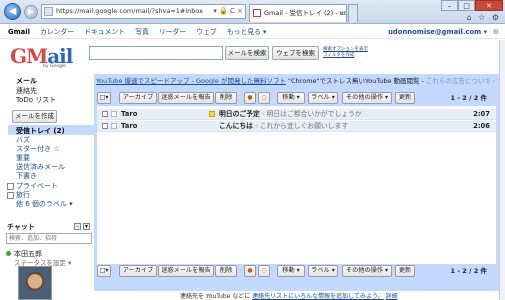 The width and height of the screenshot is (505, 300). Describe the element at coordinates (21, 227) in the screenshot. I see `chat-title: チャット` at that location.